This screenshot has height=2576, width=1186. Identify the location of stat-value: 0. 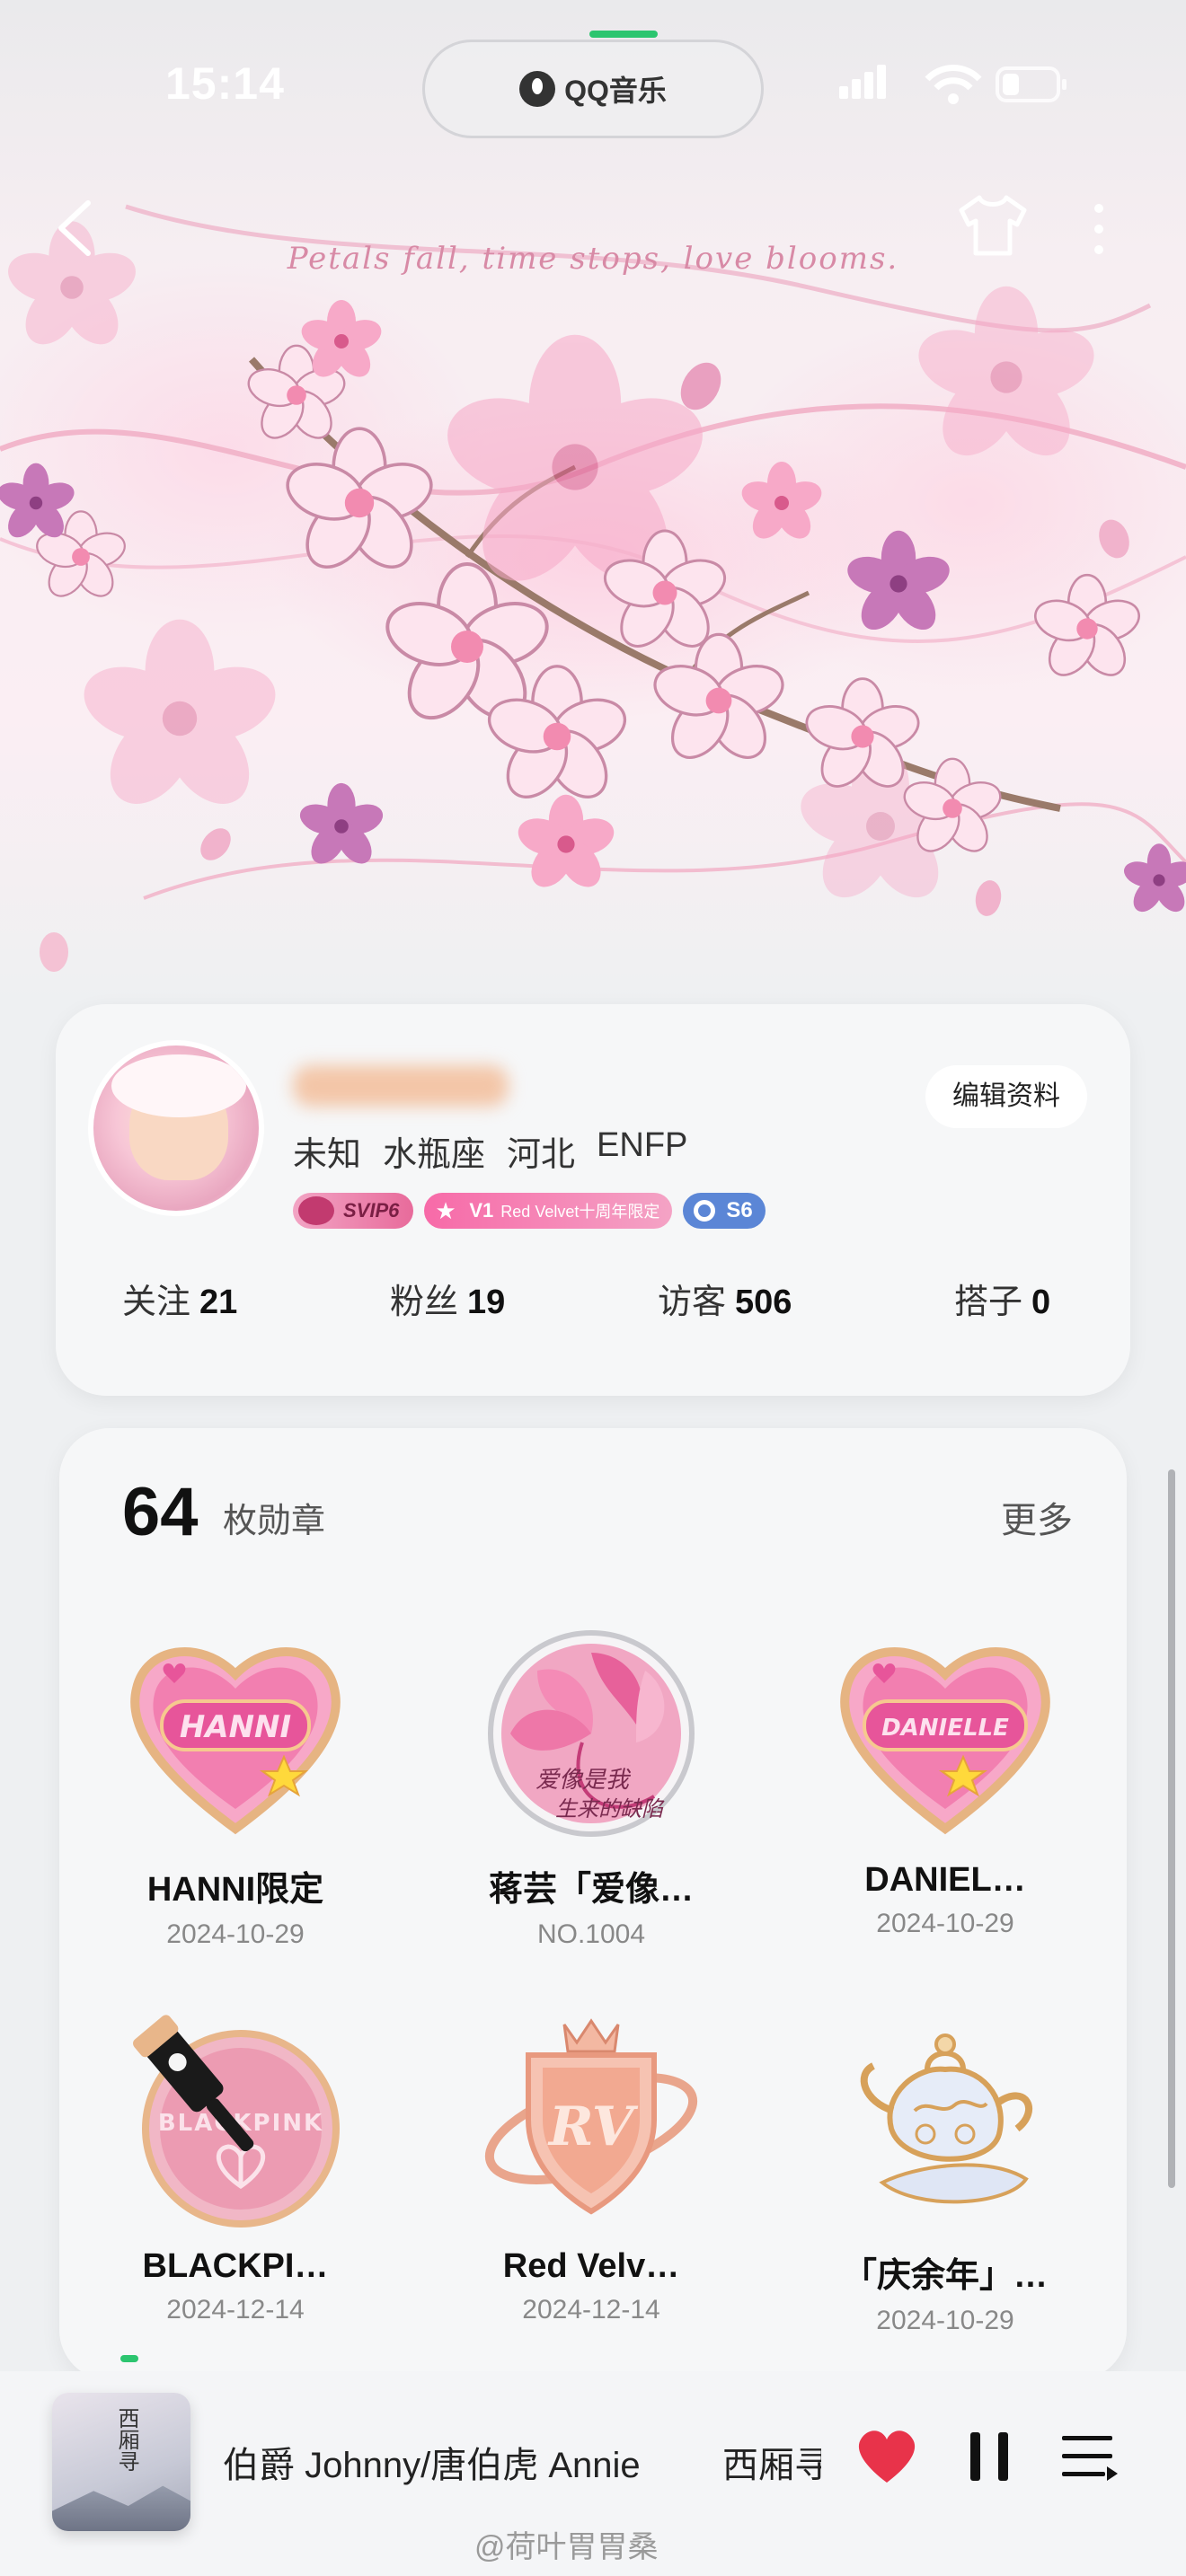
(1041, 1302).